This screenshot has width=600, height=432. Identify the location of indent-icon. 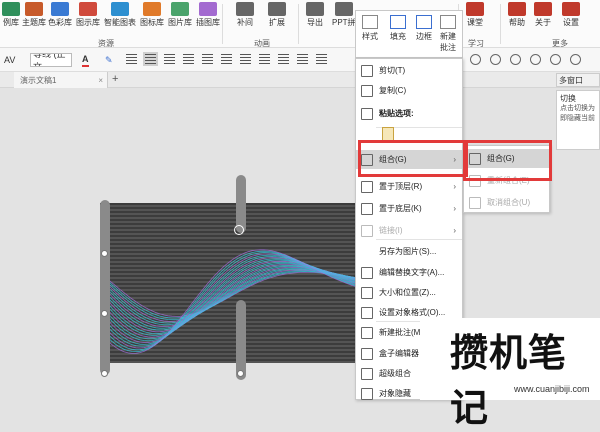
(264, 59).